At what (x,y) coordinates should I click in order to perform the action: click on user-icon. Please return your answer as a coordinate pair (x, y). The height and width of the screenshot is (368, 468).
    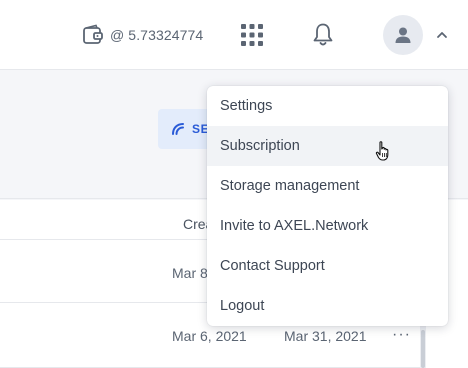
    Looking at the image, I should click on (403, 35).